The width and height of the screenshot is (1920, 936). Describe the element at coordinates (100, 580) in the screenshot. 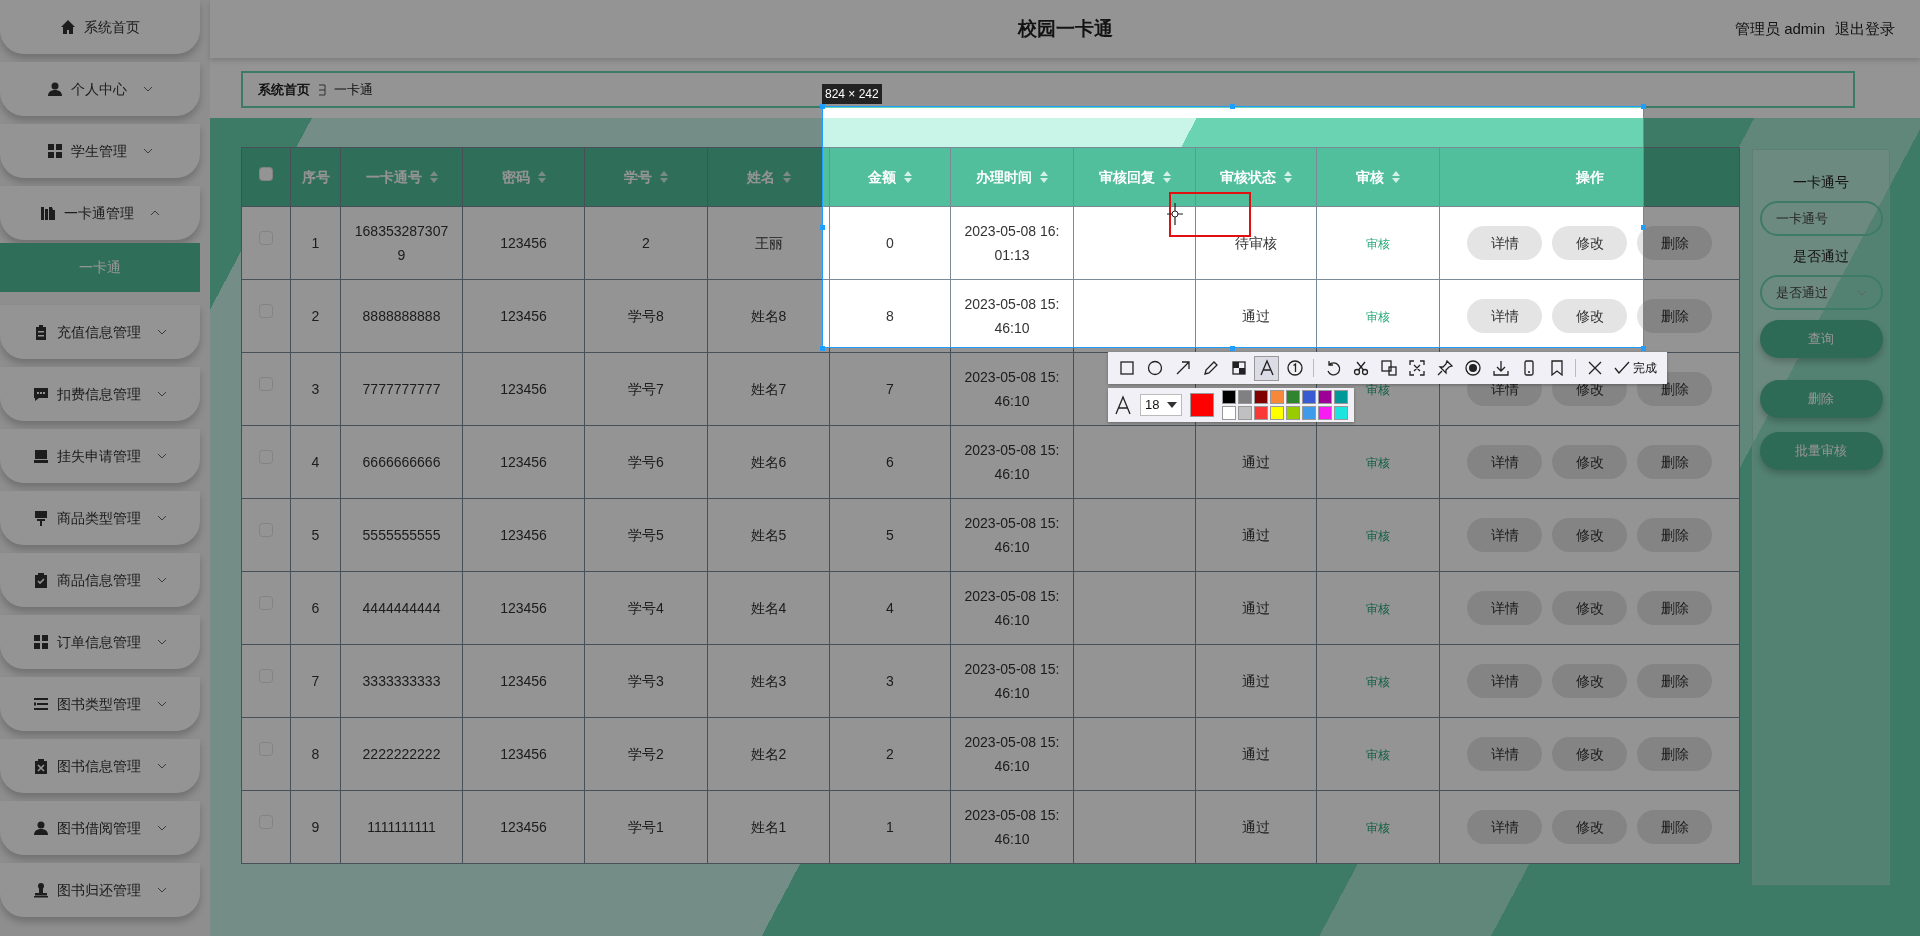

I see `sidebar-item: 商品信息管理` at that location.